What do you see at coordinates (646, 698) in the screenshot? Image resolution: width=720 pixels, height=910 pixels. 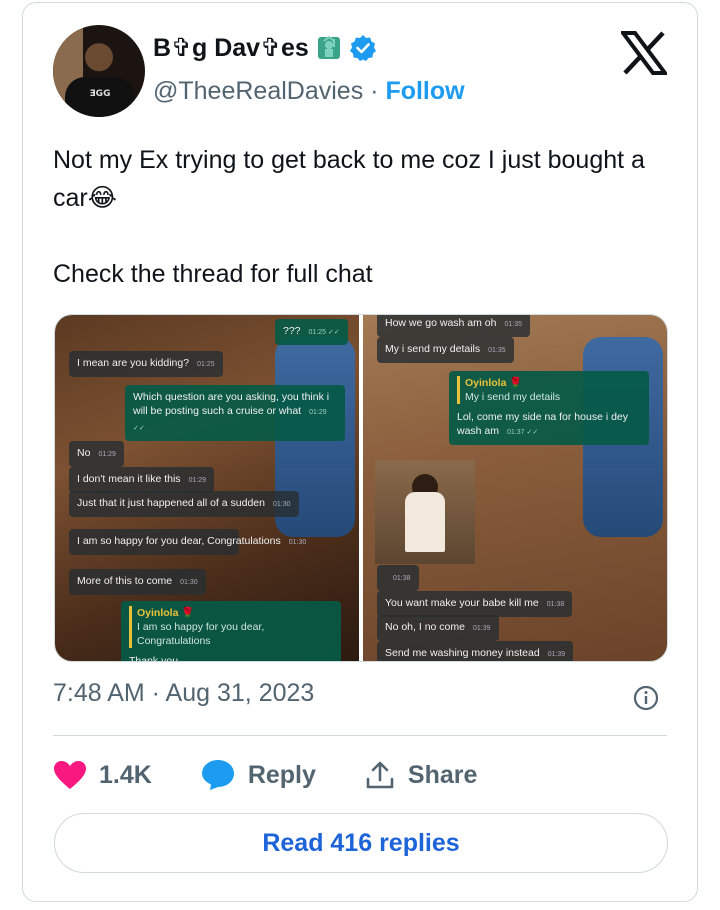 I see `info-icon` at bounding box center [646, 698].